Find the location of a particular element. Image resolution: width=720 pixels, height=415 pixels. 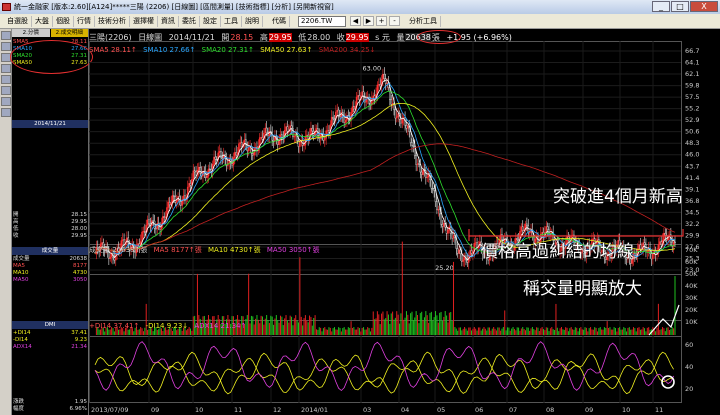

close-button: X is located at coordinates (704, 6).